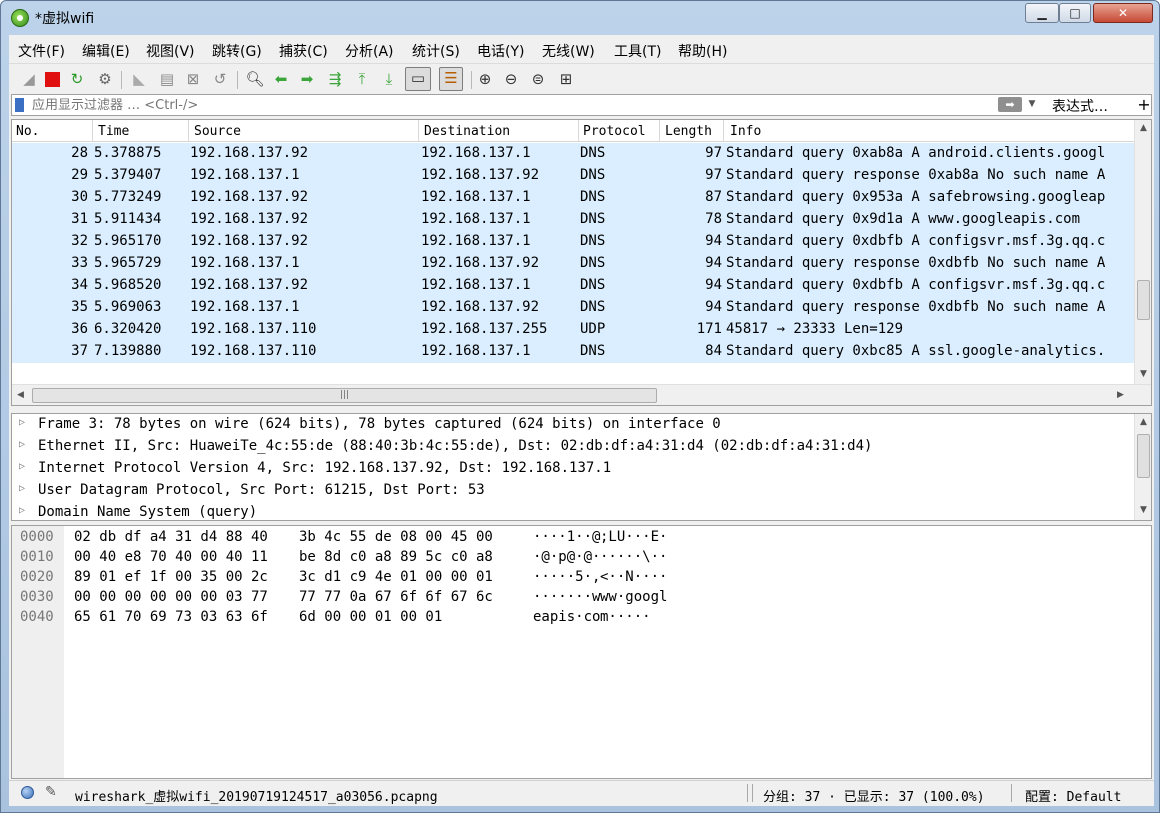 This screenshot has width=1160, height=813. What do you see at coordinates (389, 79) in the screenshot?
I see `last-packet-icon: ⤓` at bounding box center [389, 79].